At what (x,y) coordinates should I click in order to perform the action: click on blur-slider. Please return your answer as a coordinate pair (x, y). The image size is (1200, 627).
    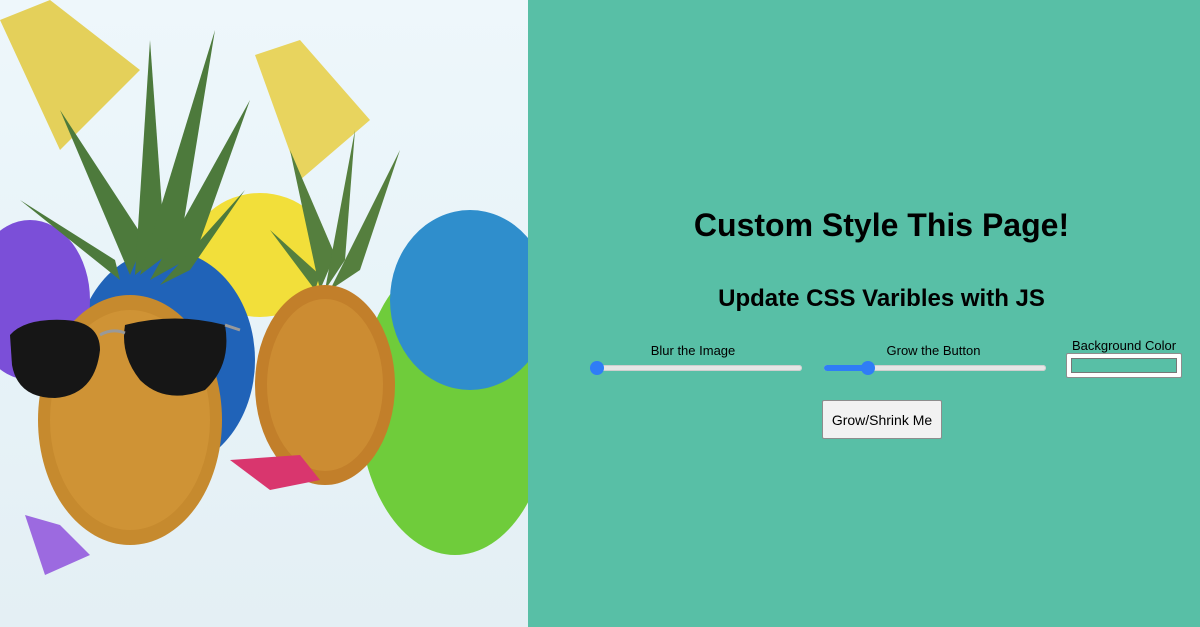
    Looking at the image, I should click on (696, 368).